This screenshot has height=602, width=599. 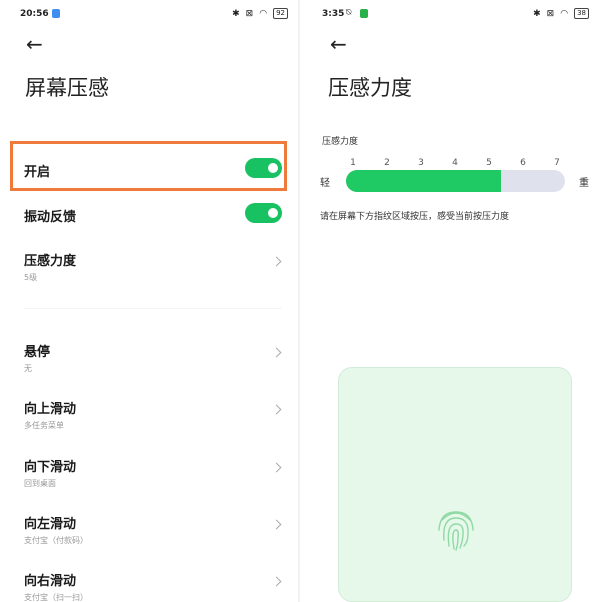 I want to click on setting-row-swipe-left: 向左滑动 支付宝（付款码）, so click(x=153, y=529).